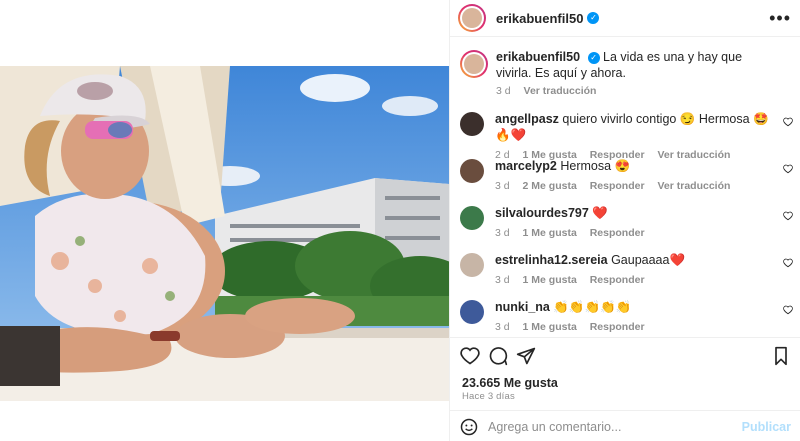 This screenshot has width=800, height=441. Describe the element at coordinates (542, 213) in the screenshot. I see `commenter-username: silvalourdes797` at that location.